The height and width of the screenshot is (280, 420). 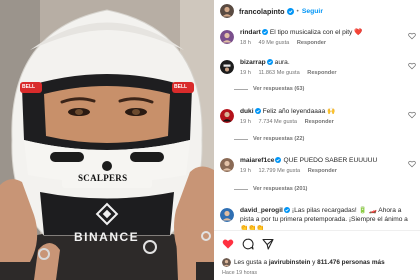 I want to click on comment-likes: 7.734 Me gusta, so click(x=277, y=122).